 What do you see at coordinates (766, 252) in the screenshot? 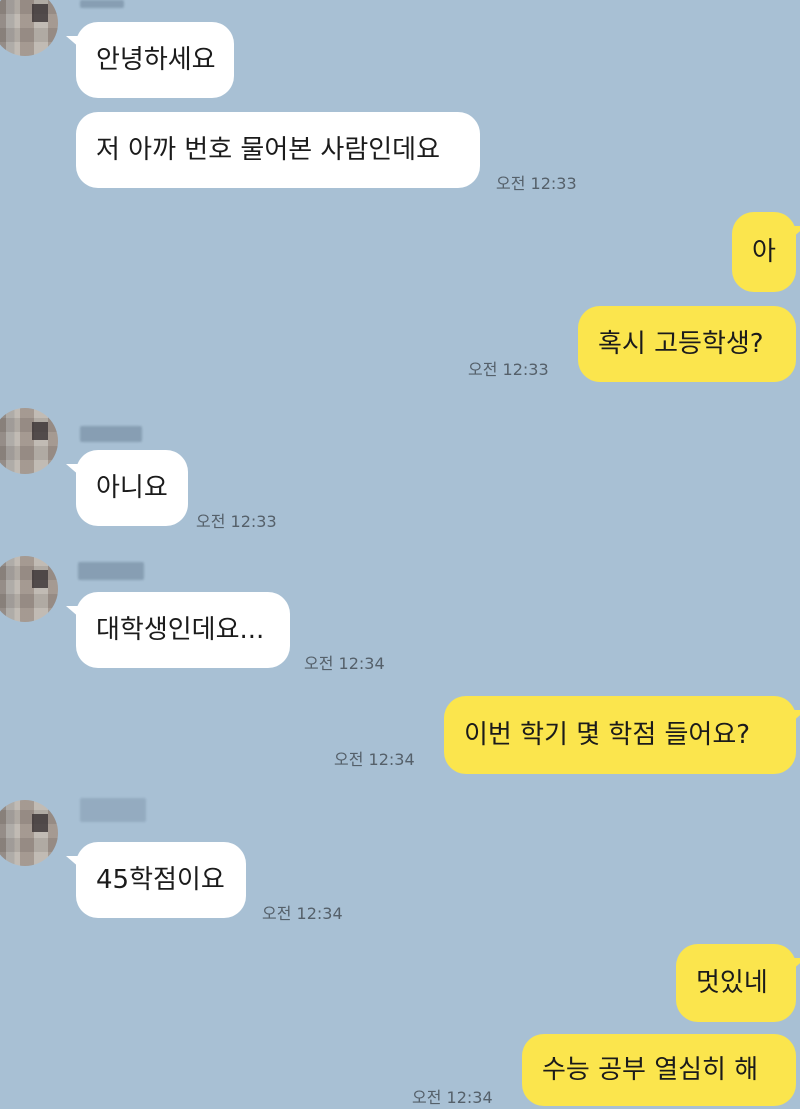
I see `message-bubble-outgoing: 아` at bounding box center [766, 252].